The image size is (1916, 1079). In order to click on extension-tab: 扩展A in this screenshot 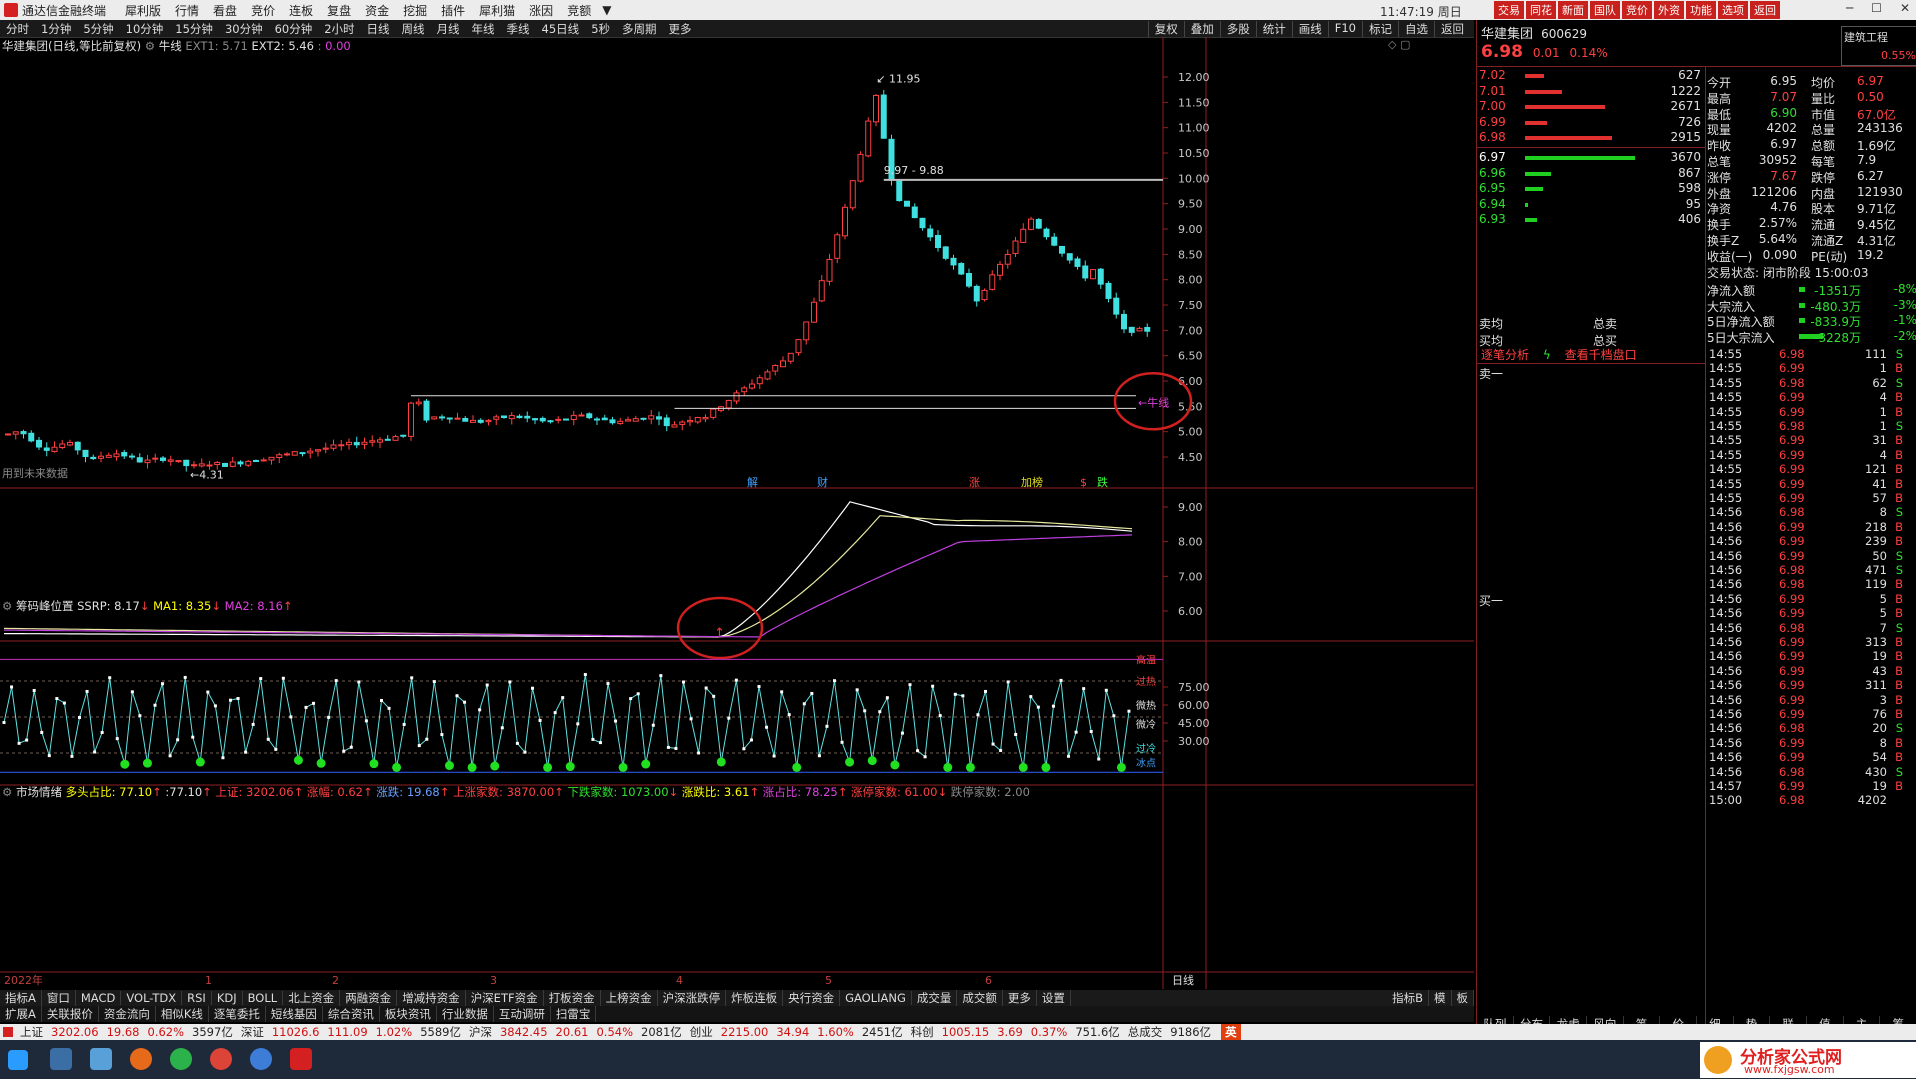, I will do `click(21, 1014)`.